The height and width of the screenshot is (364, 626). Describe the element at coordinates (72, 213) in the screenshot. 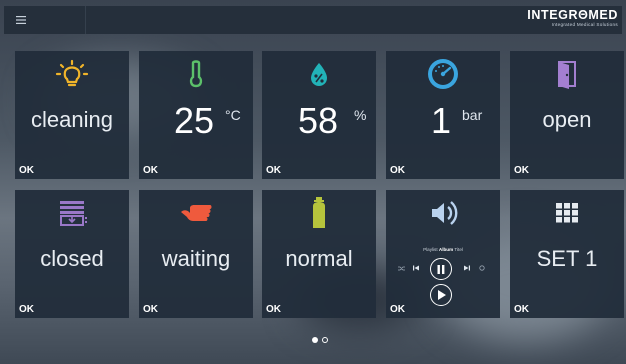

I see `drawer-icon` at that location.